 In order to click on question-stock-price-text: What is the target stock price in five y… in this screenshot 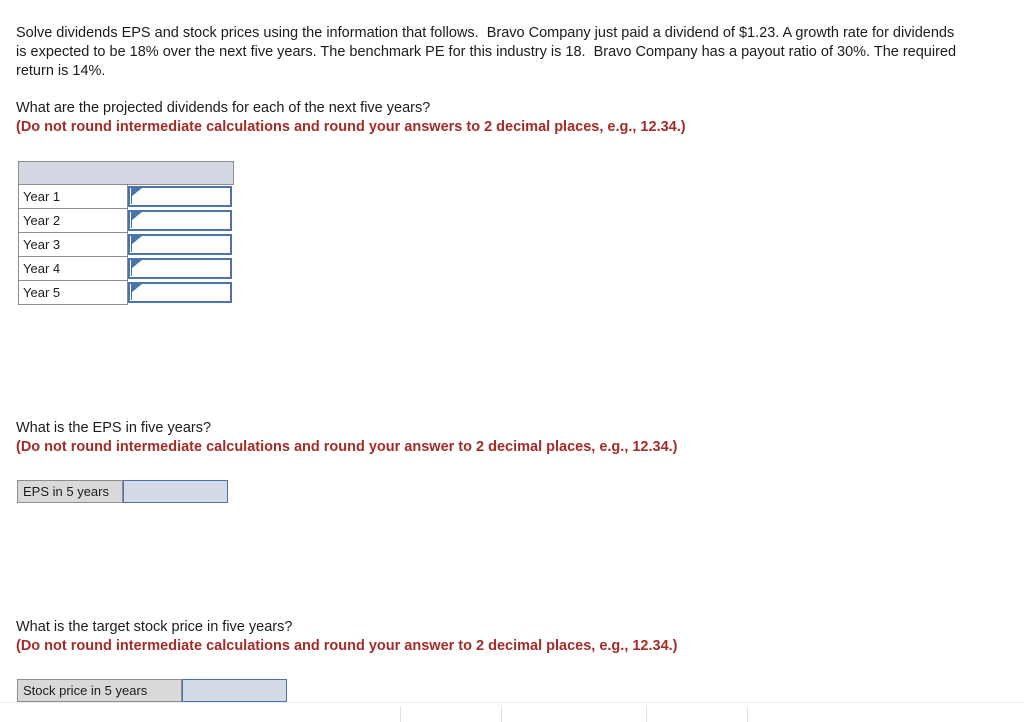, I will do `click(154, 627)`.